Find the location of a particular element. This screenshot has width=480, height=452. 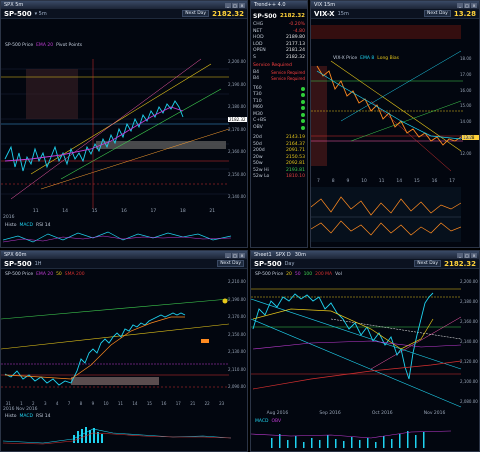

date-tag: 2016 is located at coordinates (9, 217).